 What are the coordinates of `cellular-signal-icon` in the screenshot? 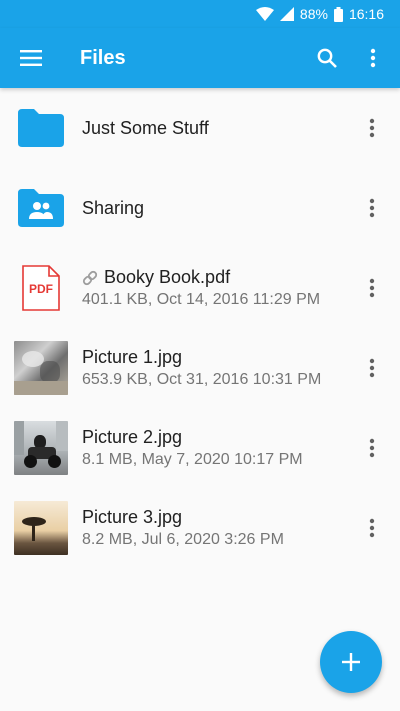 It's located at (286, 14).